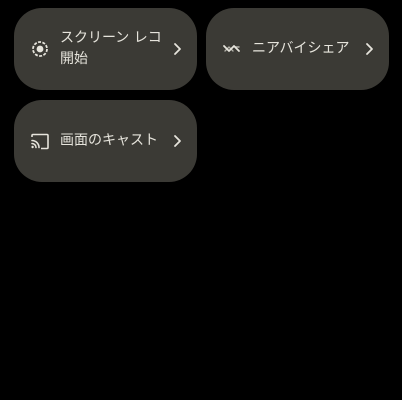 The image size is (402, 400). What do you see at coordinates (40, 141) in the screenshot?
I see `cast-icon` at bounding box center [40, 141].